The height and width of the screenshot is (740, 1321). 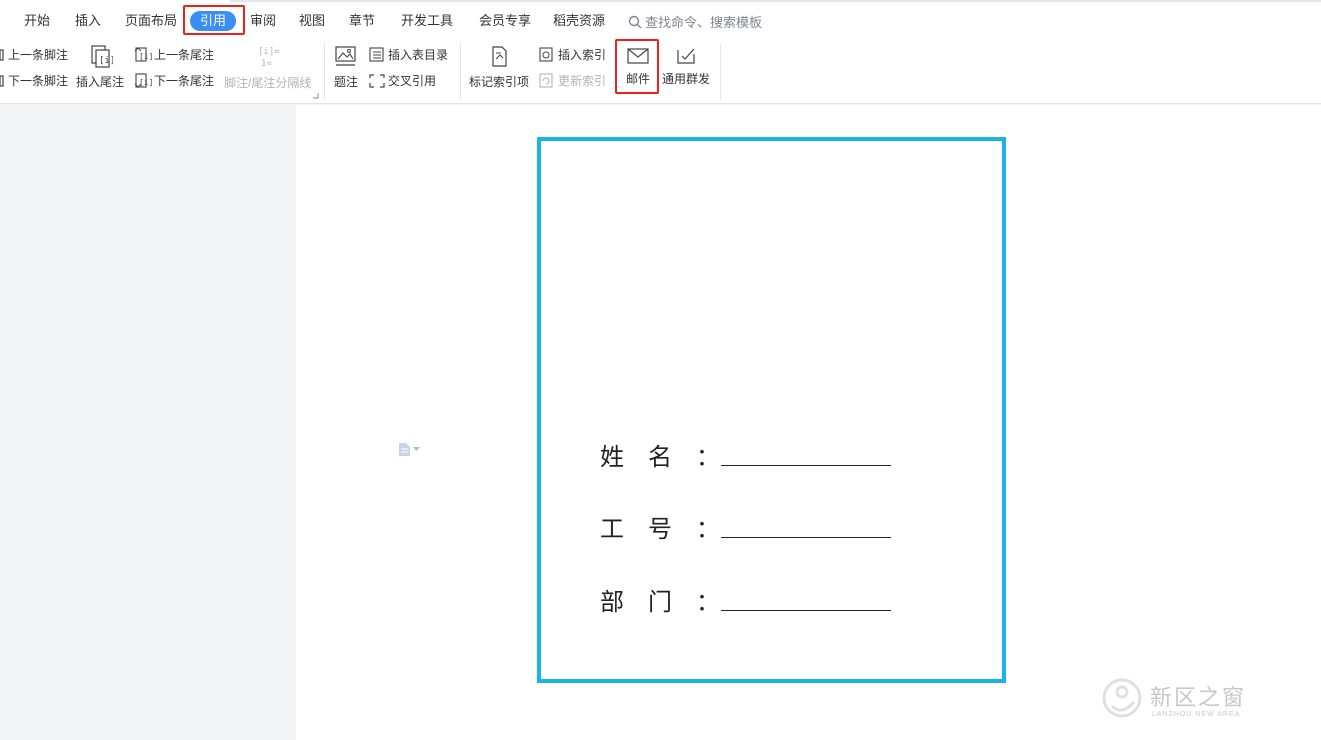 What do you see at coordinates (806, 465) in the screenshot?
I see `name-field-line` at bounding box center [806, 465].